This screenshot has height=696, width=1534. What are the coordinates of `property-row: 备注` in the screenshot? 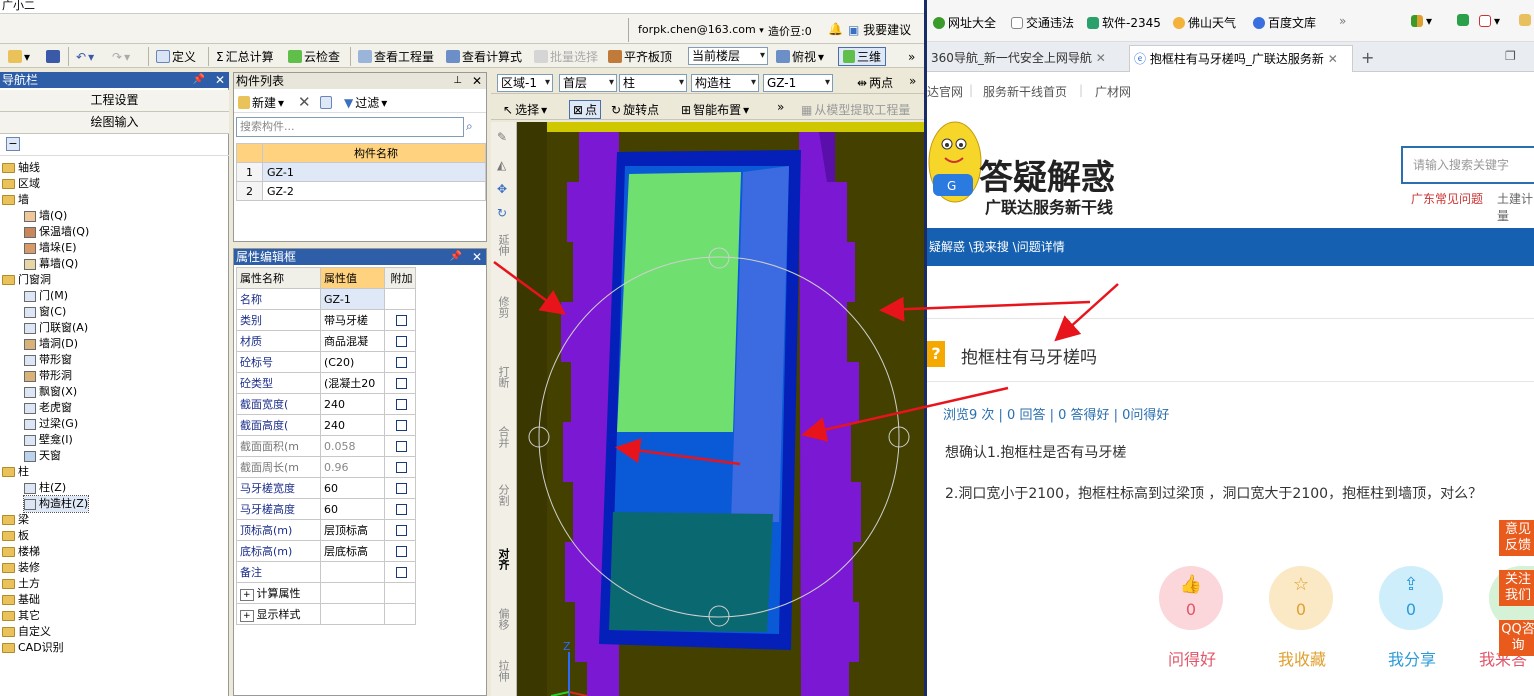 It's located at (326, 572).